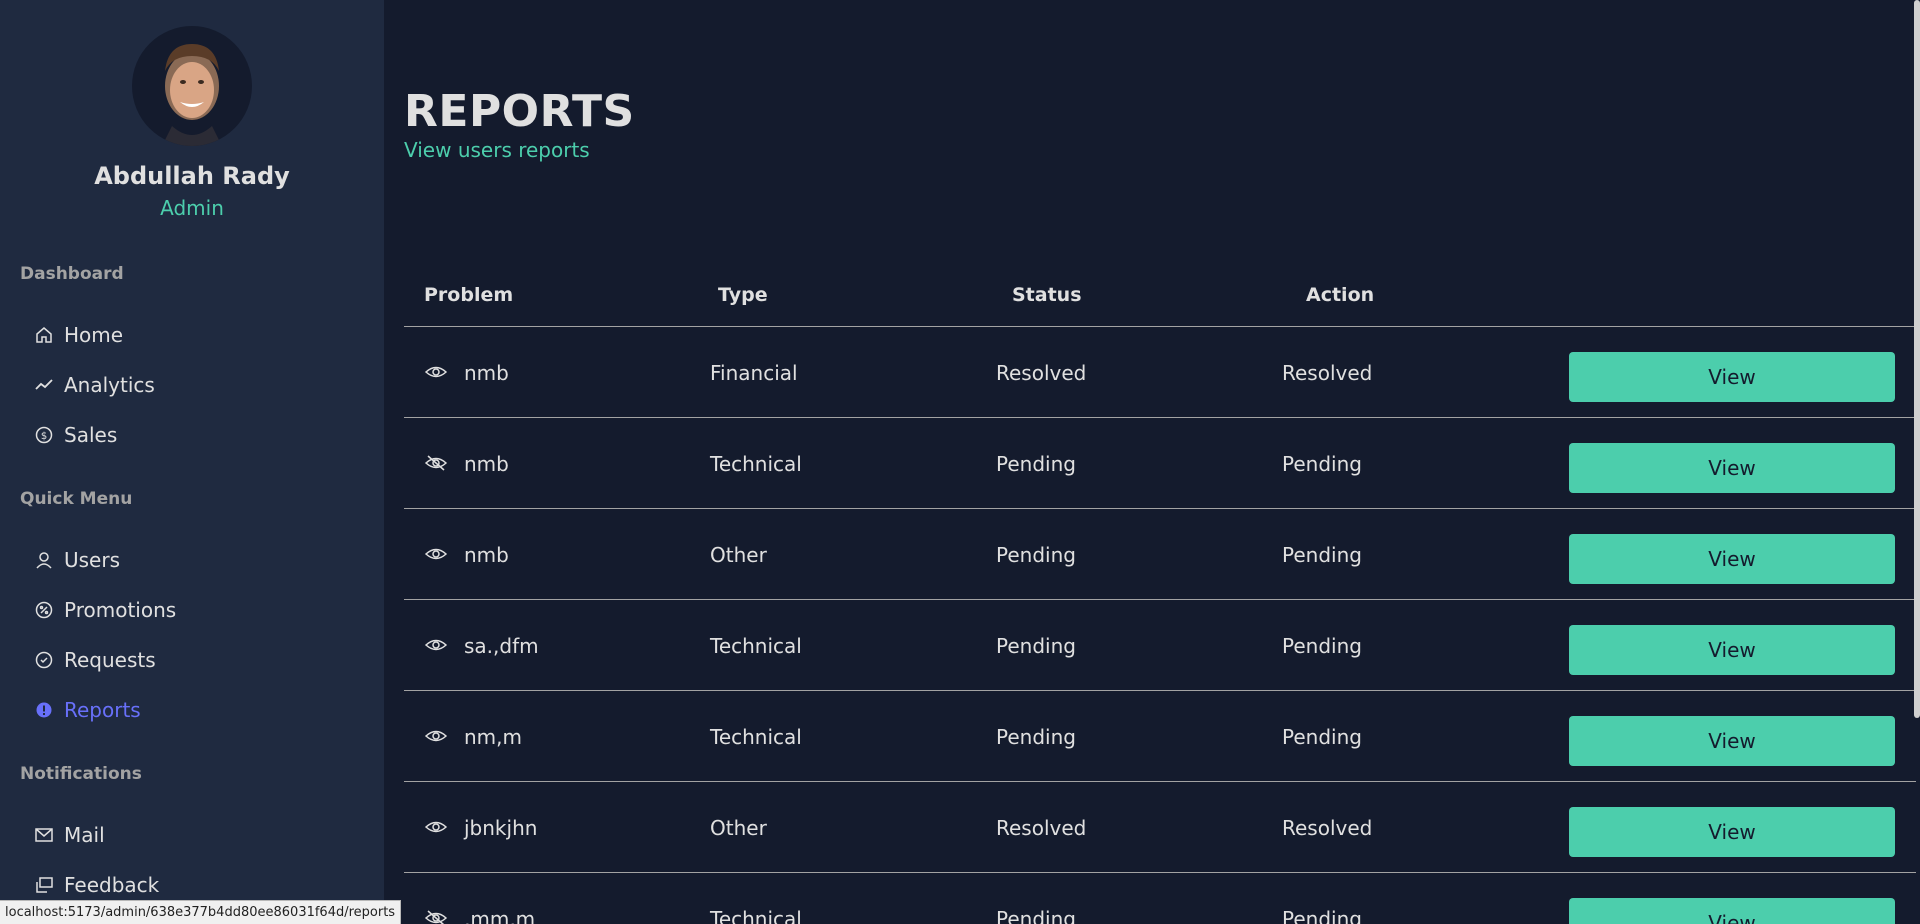 The height and width of the screenshot is (924, 1920). I want to click on sidebar-item-label: Requests, so click(110, 660).